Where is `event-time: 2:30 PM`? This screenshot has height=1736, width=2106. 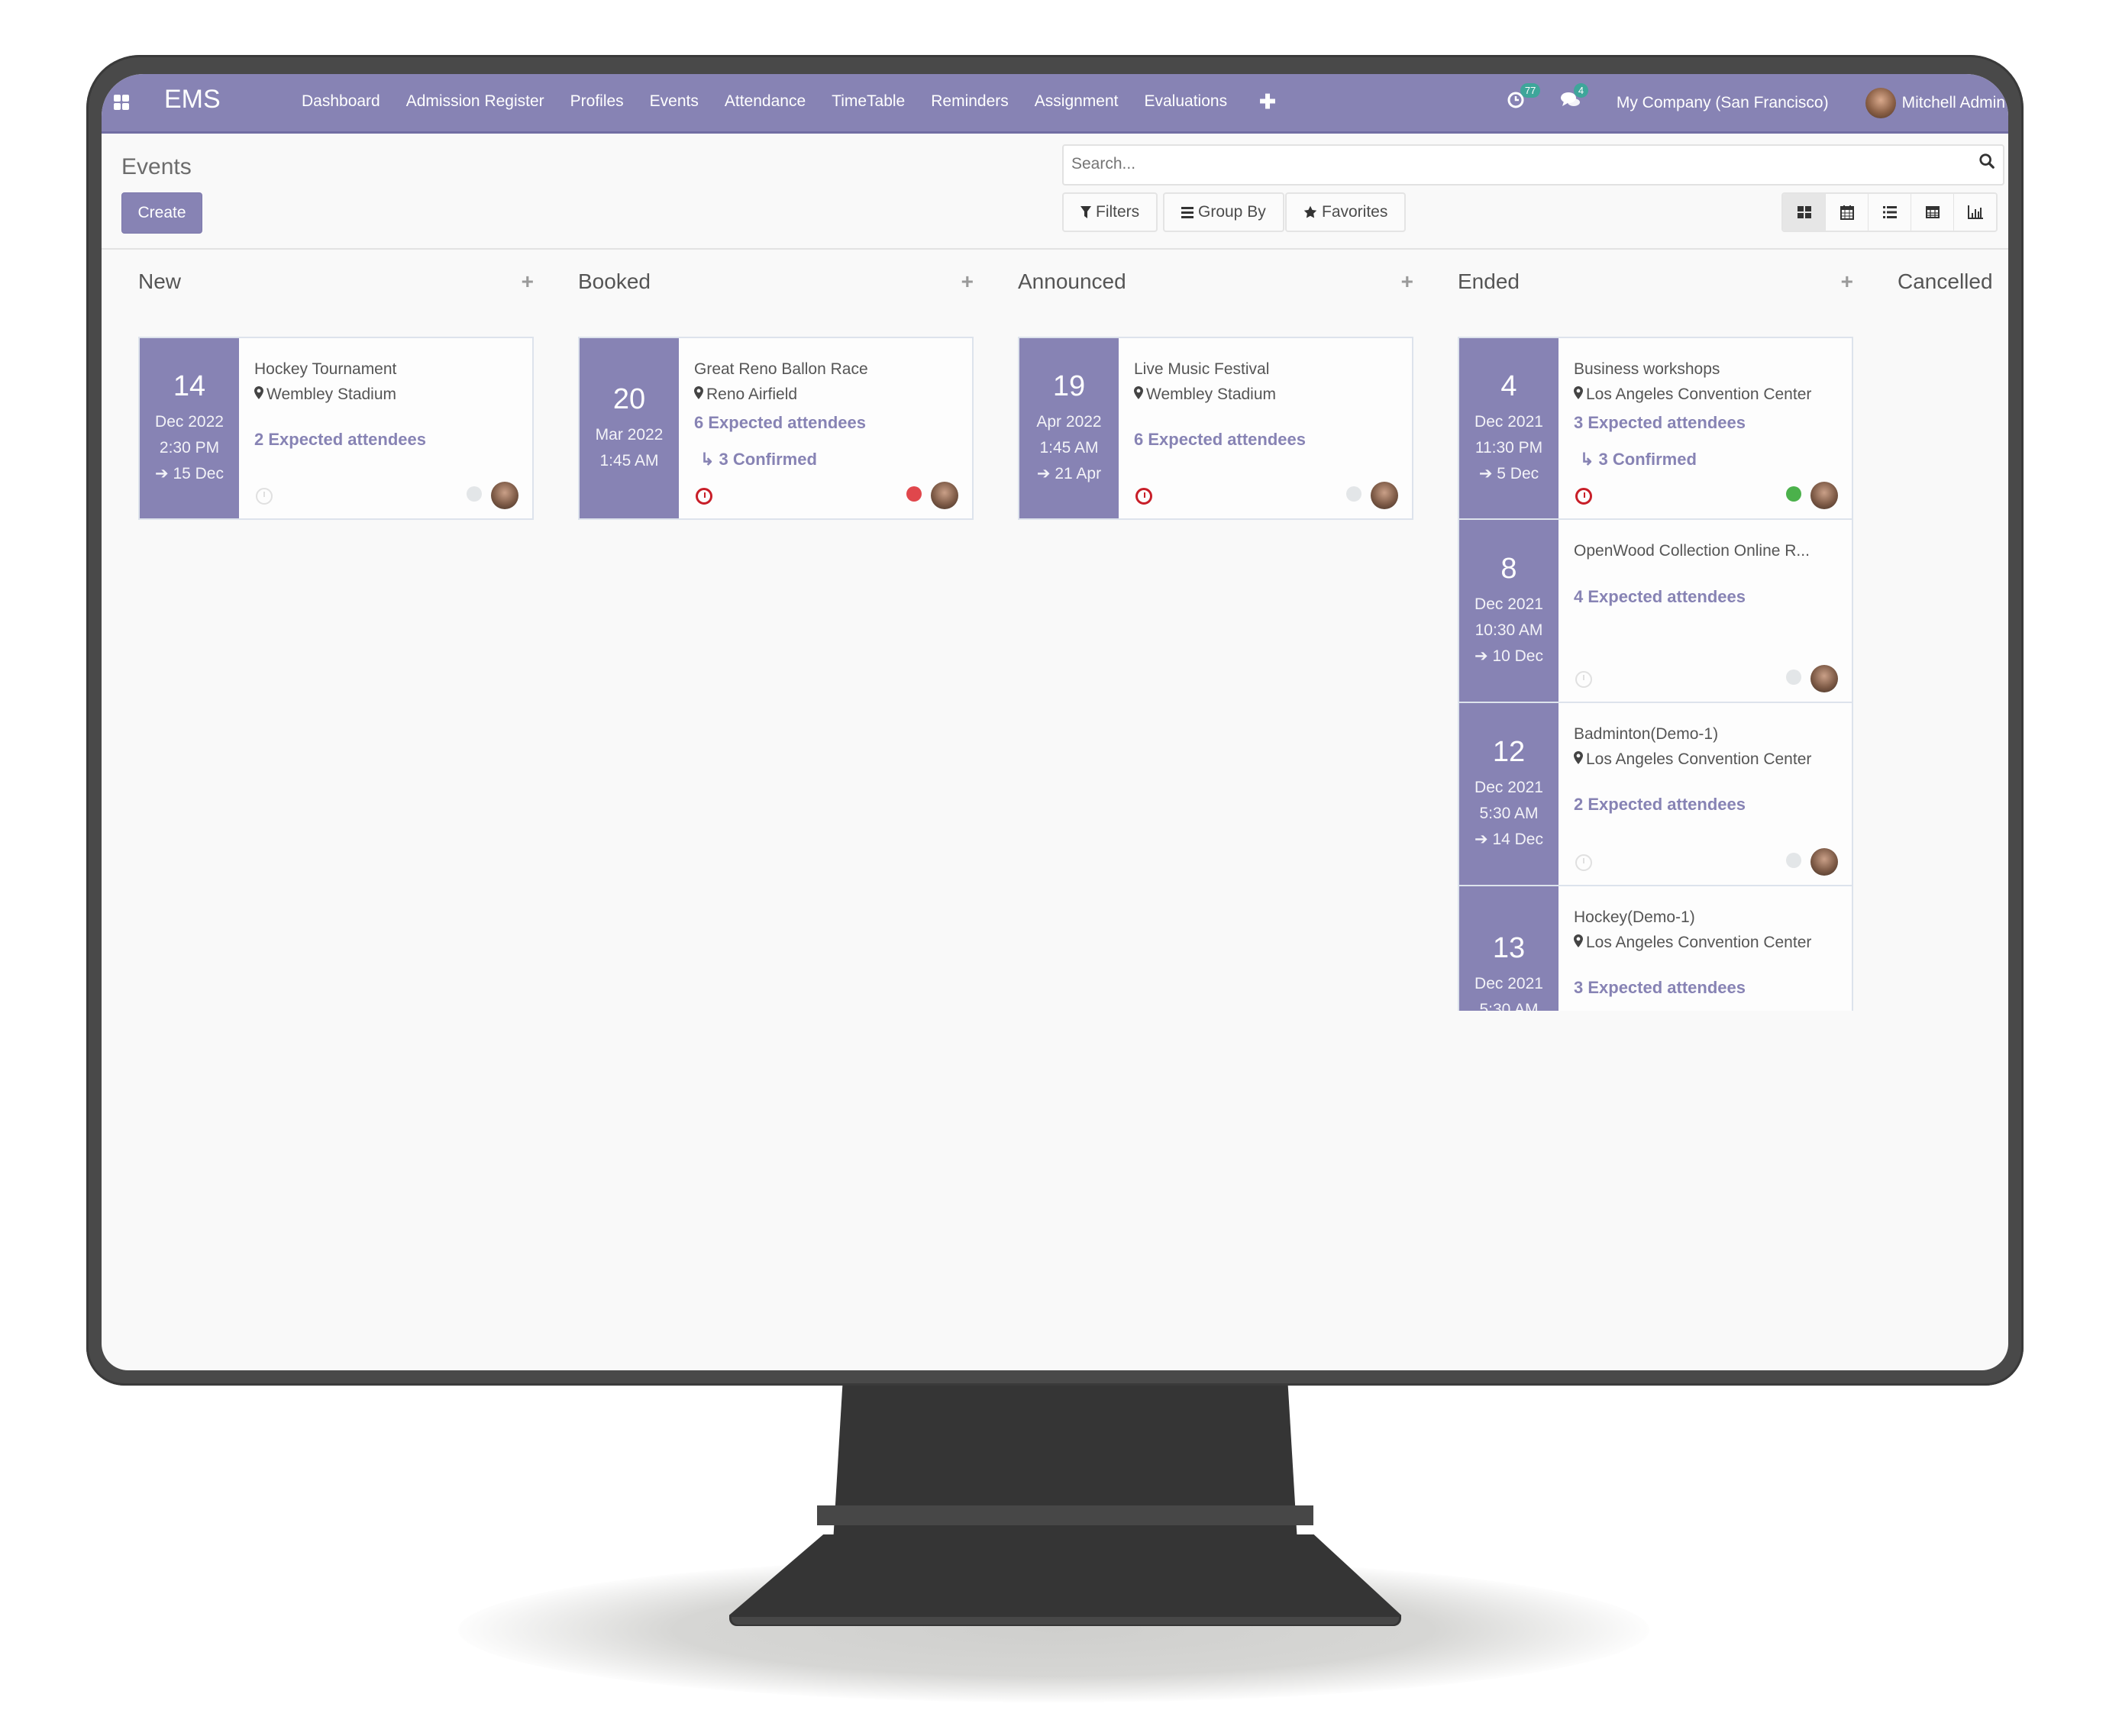 event-time: 2:30 PM is located at coordinates (190, 448).